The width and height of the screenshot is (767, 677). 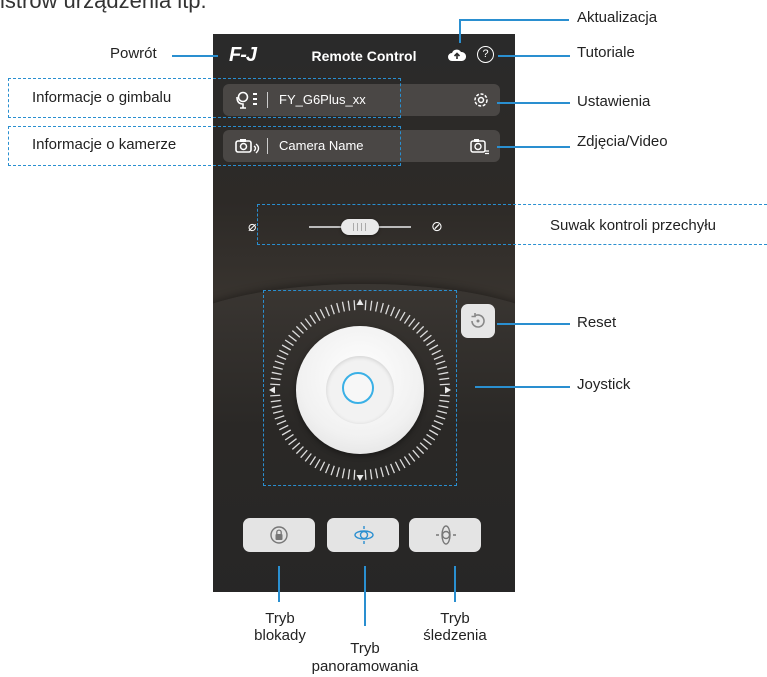 What do you see at coordinates (606, 52) in the screenshot?
I see `annotation-tutorials: Tutoriale` at bounding box center [606, 52].